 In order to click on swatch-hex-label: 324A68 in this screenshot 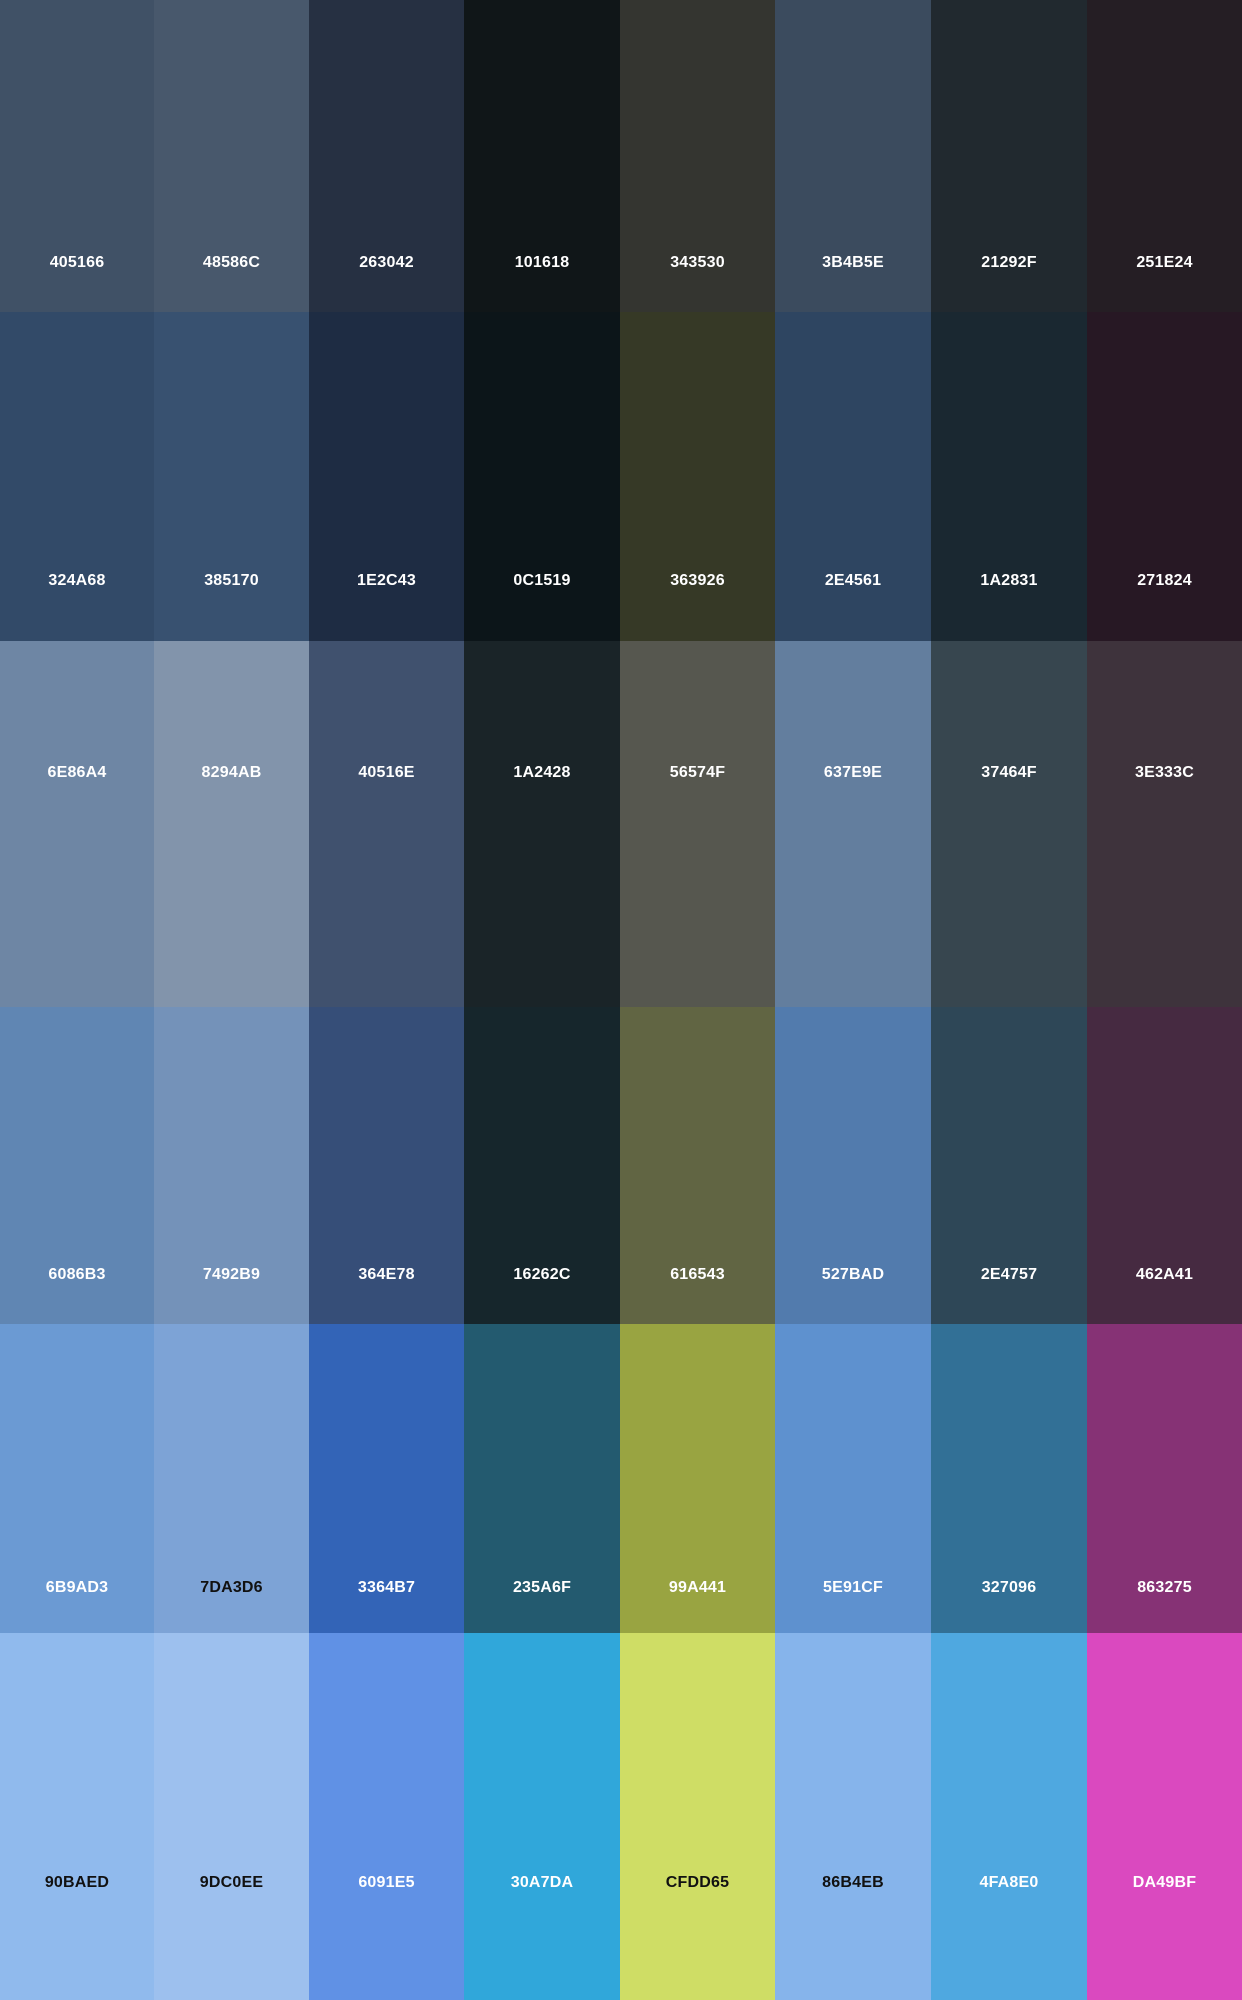, I will do `click(77, 580)`.